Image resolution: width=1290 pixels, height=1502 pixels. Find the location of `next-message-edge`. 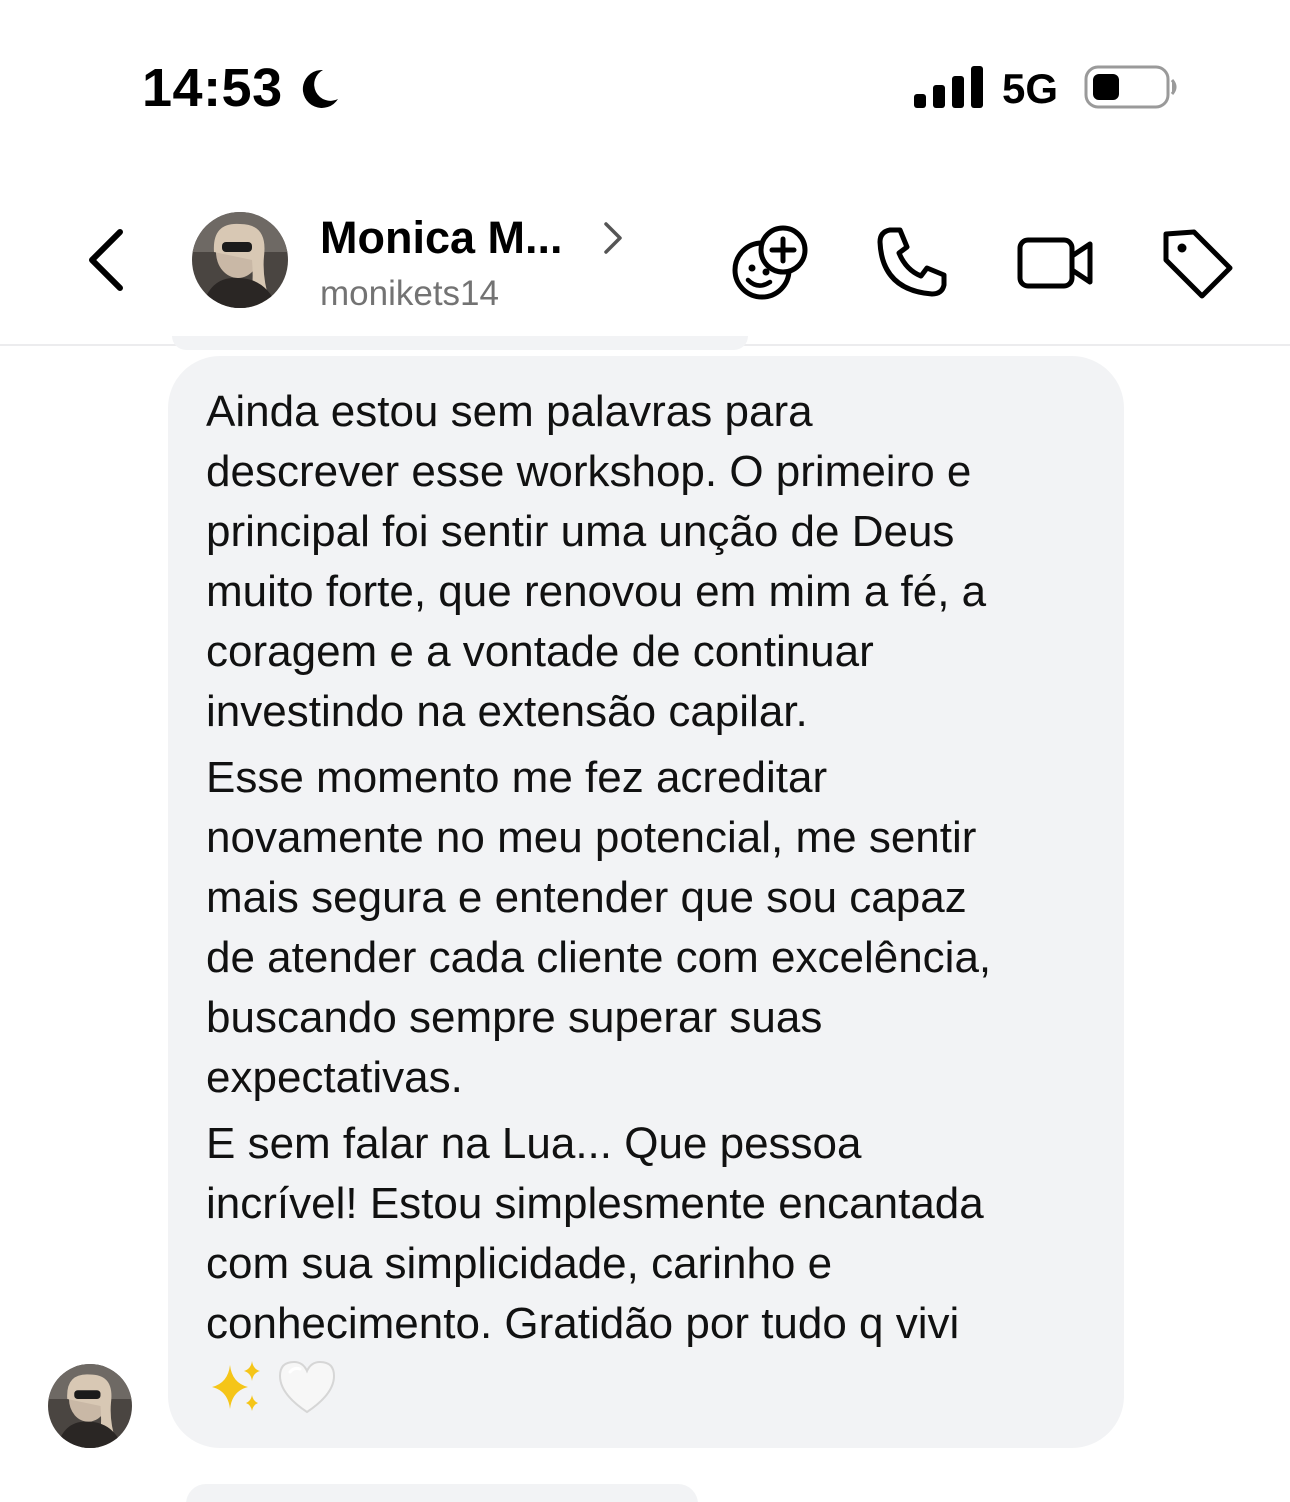

next-message-edge is located at coordinates (442, 1493).